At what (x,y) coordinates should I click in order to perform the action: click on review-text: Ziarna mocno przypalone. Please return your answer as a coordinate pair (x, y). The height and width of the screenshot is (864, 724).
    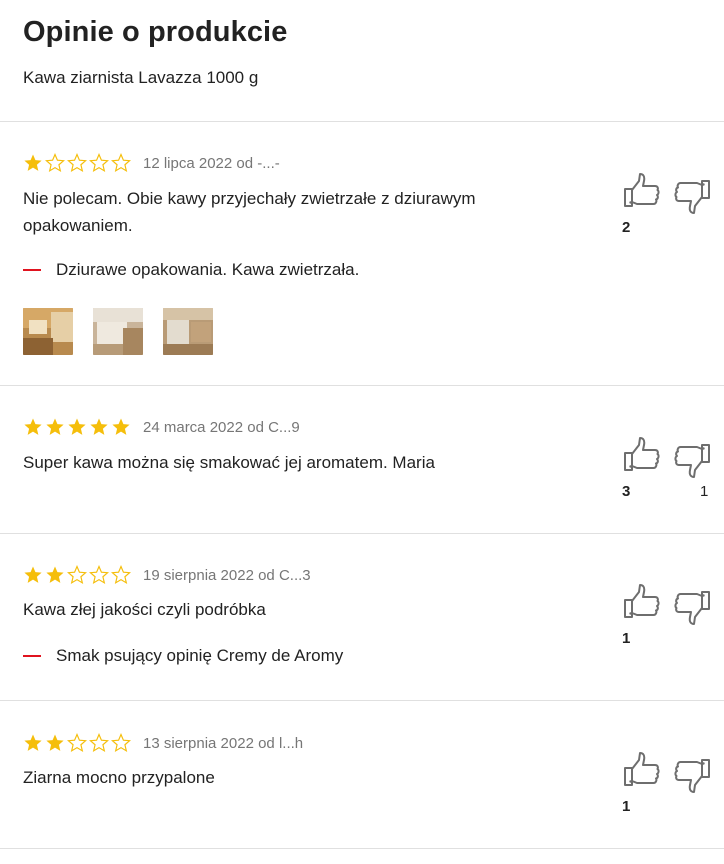
    Looking at the image, I should click on (119, 777).